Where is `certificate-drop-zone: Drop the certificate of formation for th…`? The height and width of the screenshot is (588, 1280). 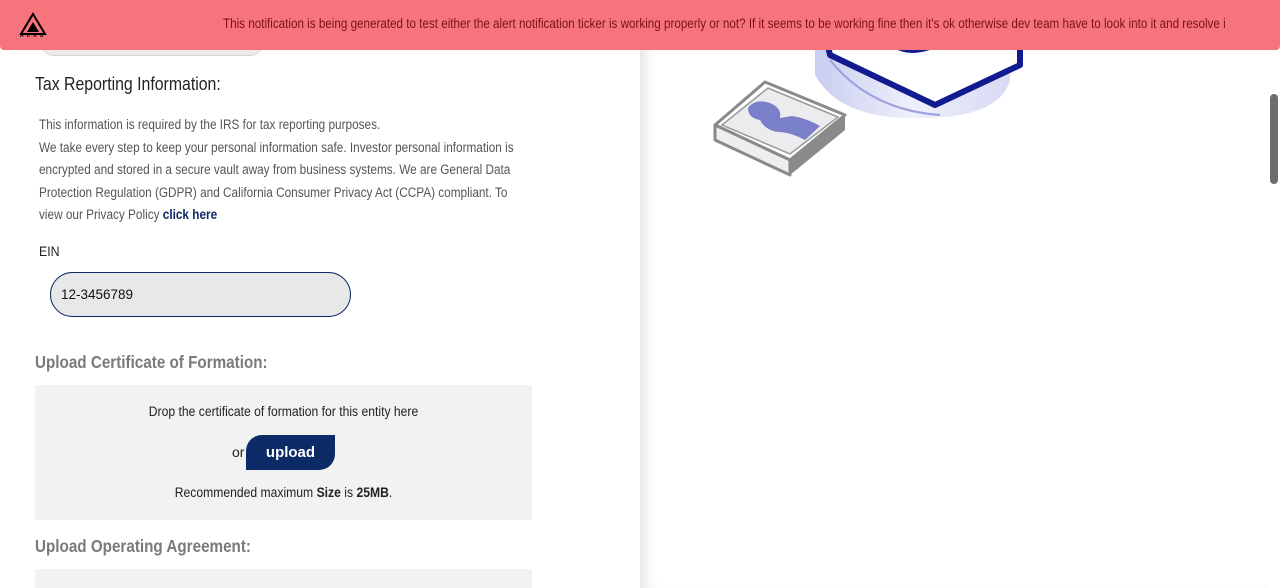
certificate-drop-zone: Drop the certificate of formation for th… is located at coordinates (283, 452).